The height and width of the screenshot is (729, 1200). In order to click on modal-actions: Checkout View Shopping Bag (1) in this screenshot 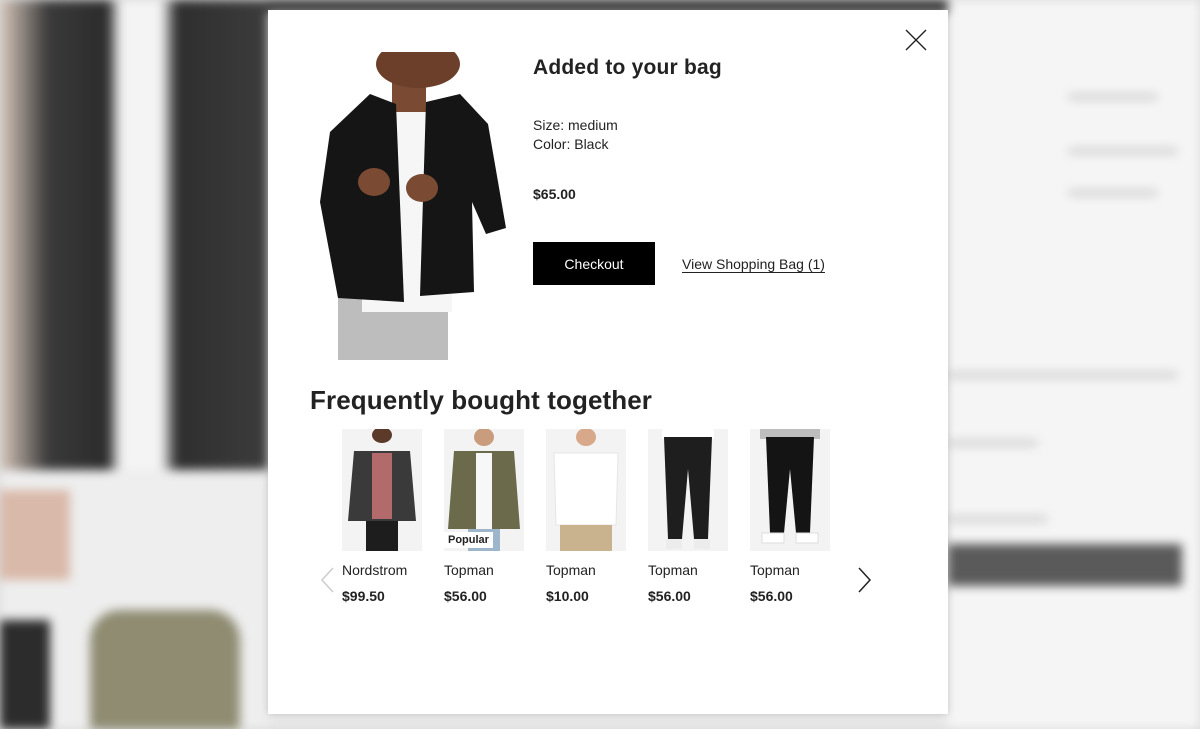, I will do `click(713, 263)`.